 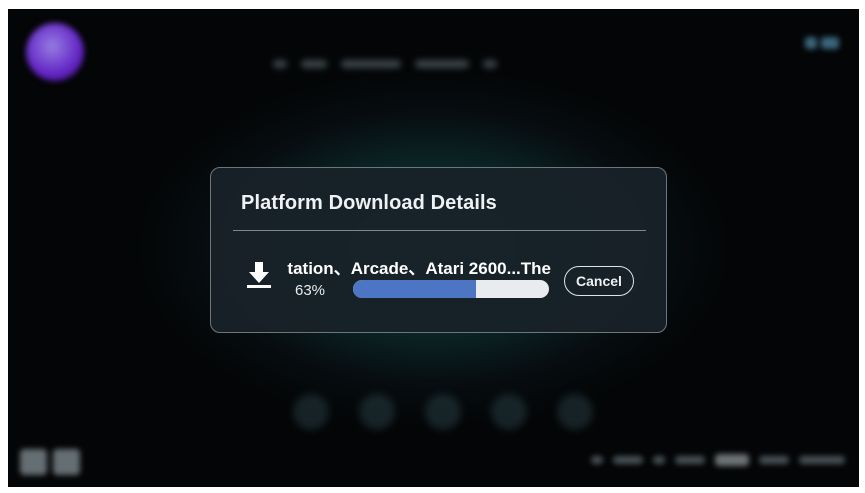 I want to click on bottom-right-hints-blurred, so click(x=695, y=460).